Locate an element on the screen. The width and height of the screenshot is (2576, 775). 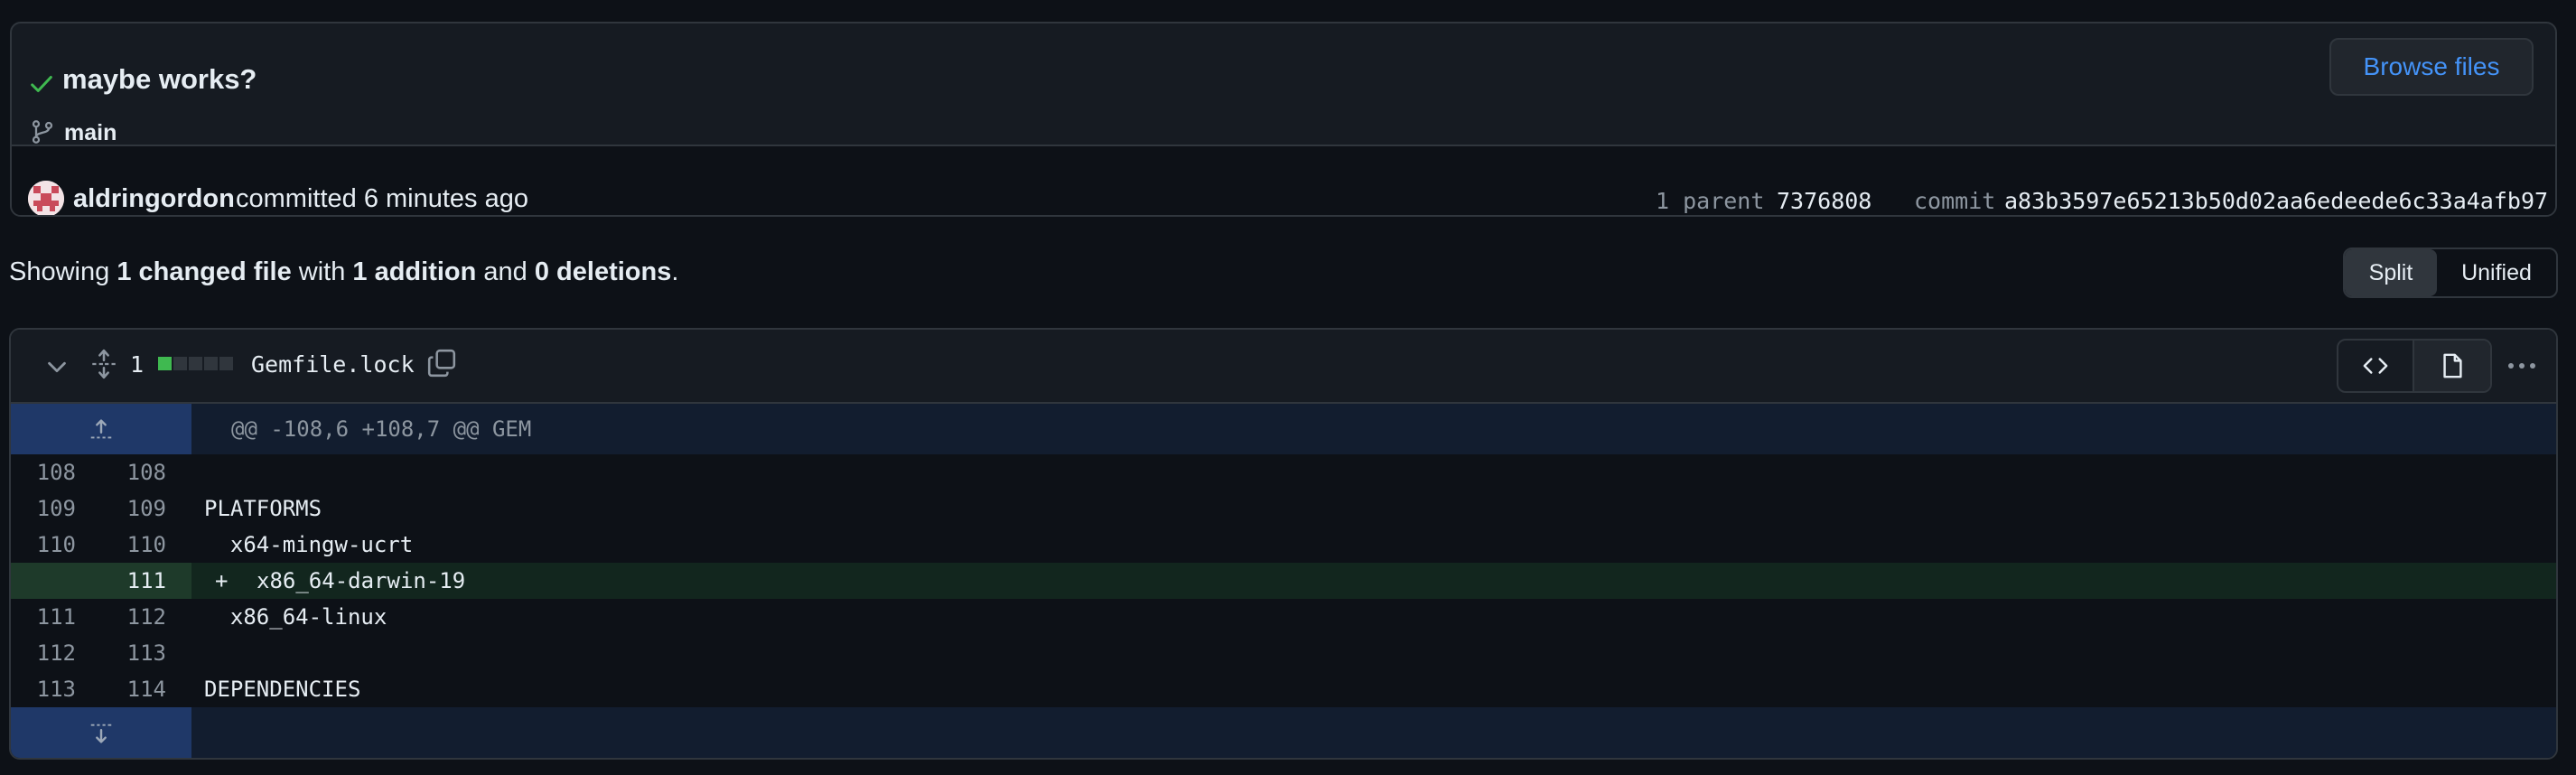
file-header: 1 Gemfile.lock is located at coordinates (1284, 367).